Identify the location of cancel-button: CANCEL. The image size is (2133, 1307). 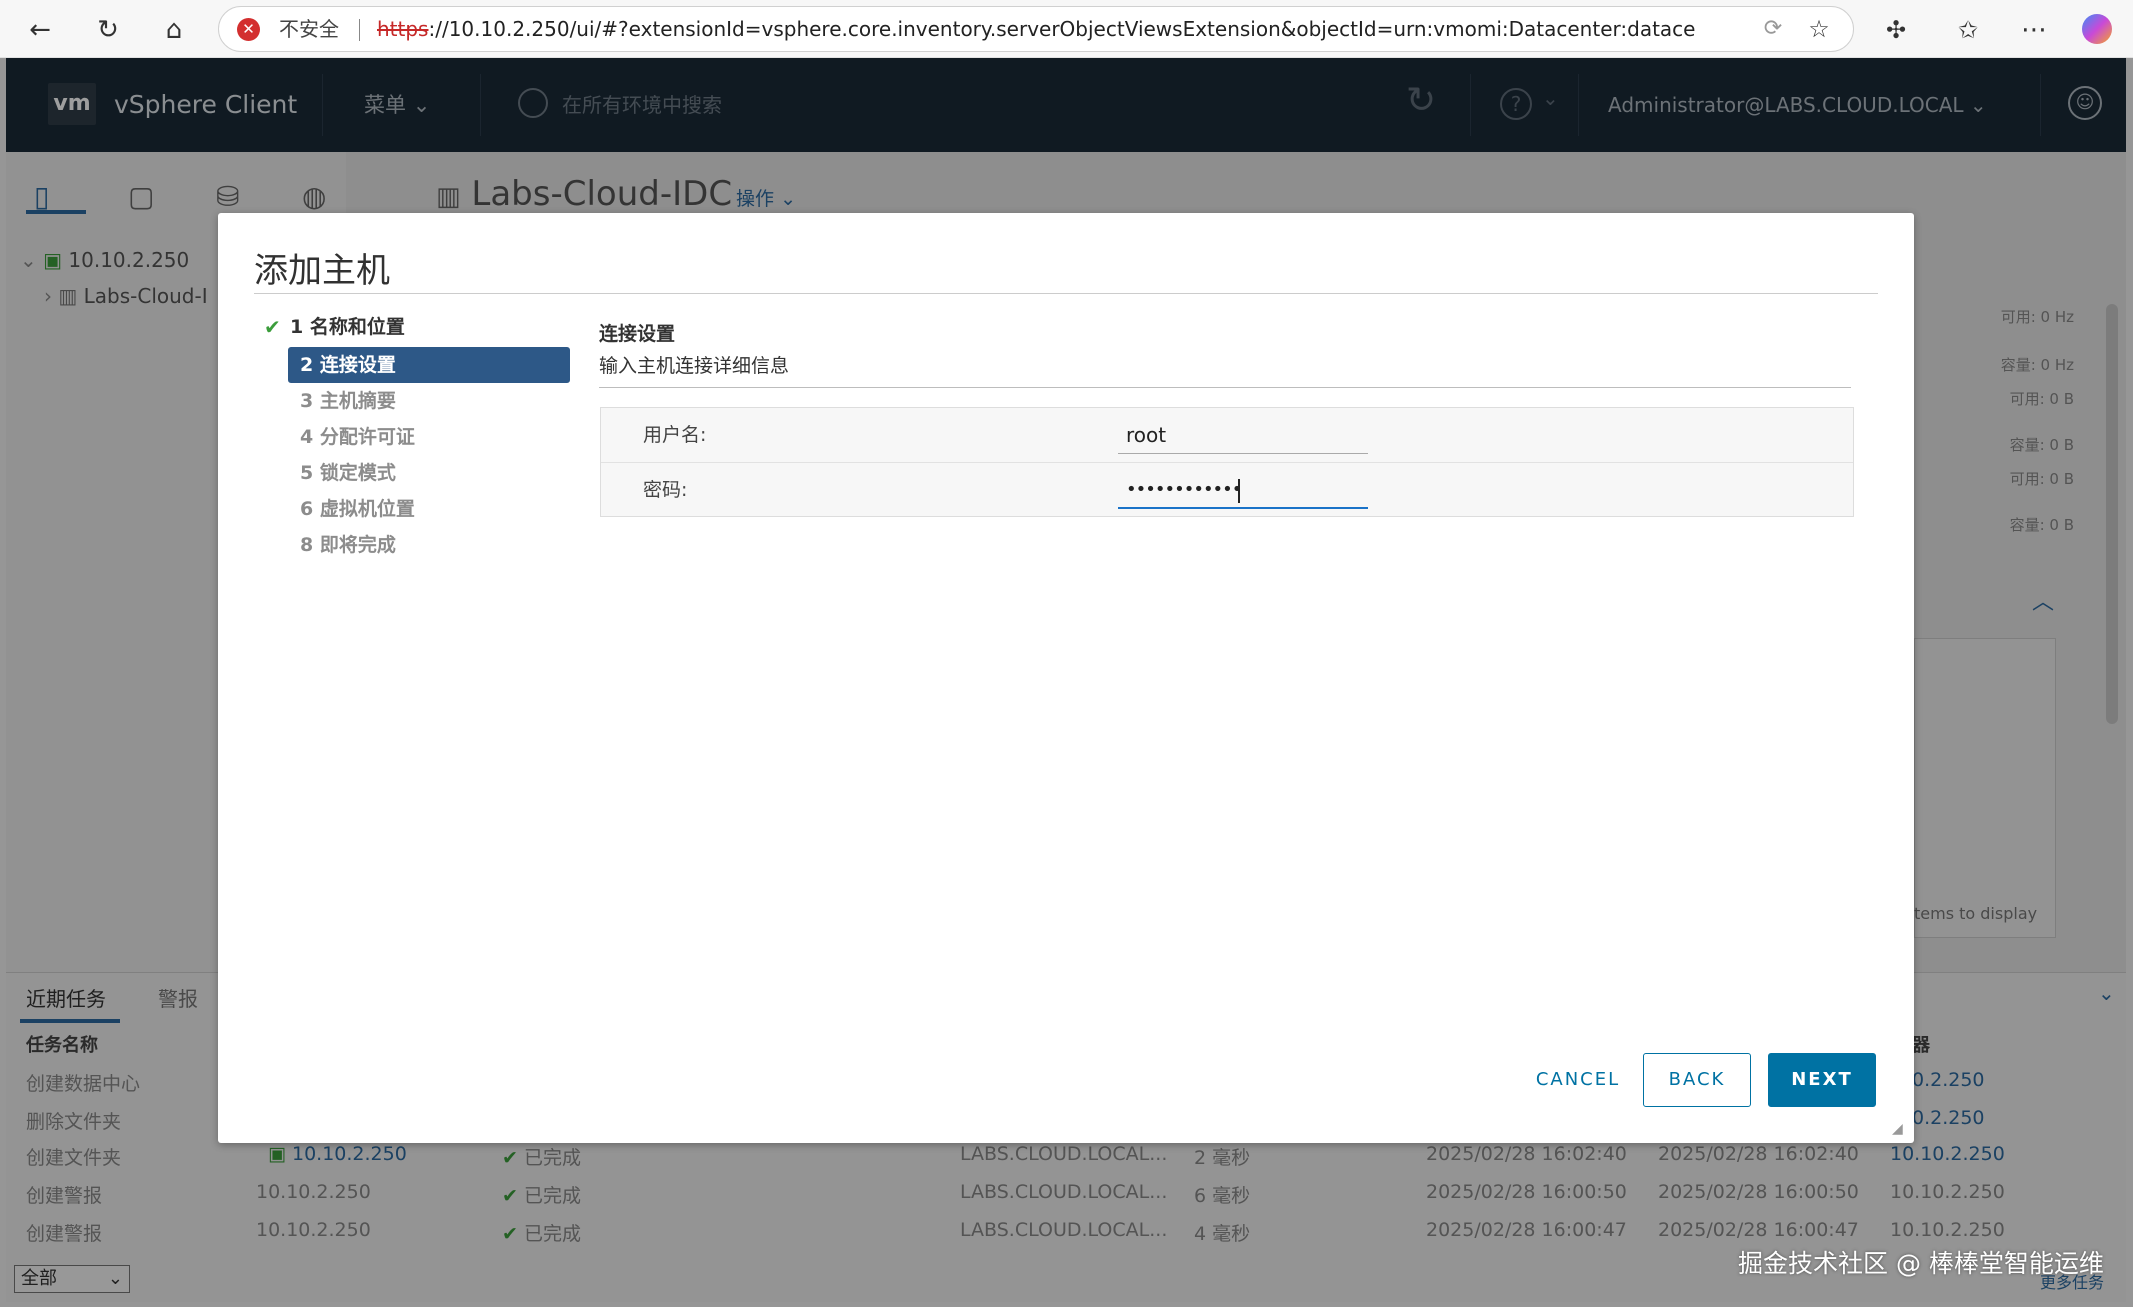
(1578, 1080).